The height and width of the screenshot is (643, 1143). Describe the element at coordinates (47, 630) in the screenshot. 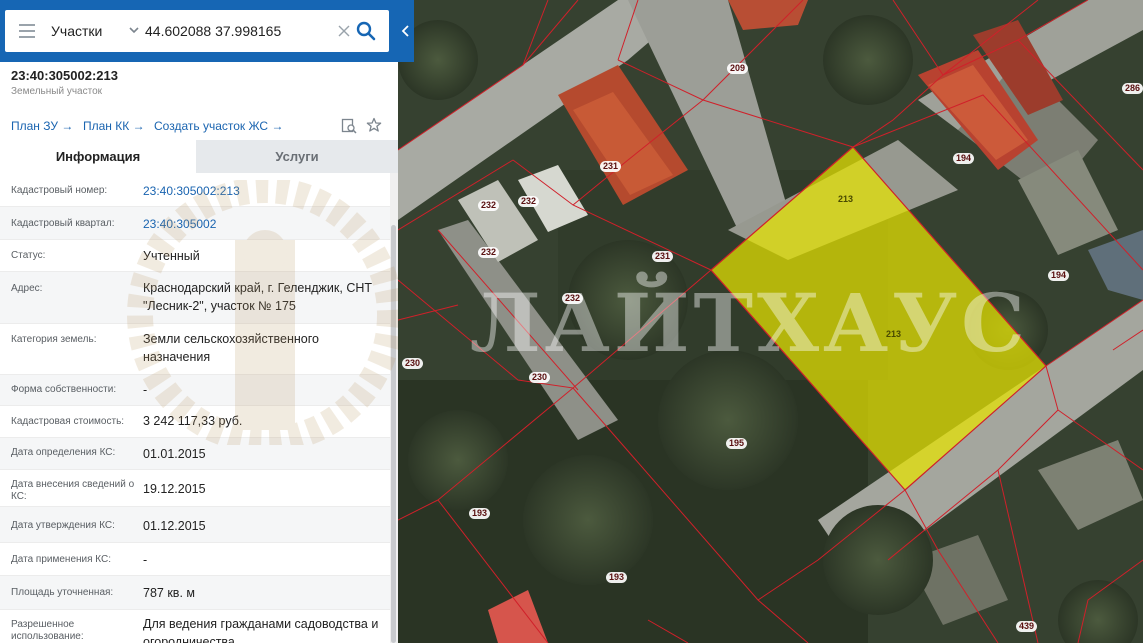

I see `row-label: Разрешенное использование:` at that location.